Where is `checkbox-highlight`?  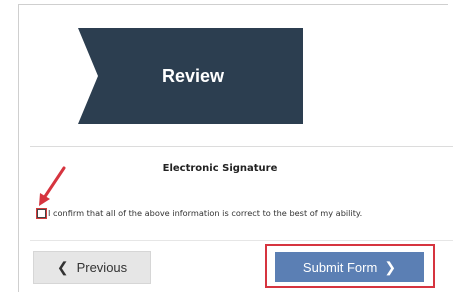
checkbox-highlight is located at coordinates (41, 213).